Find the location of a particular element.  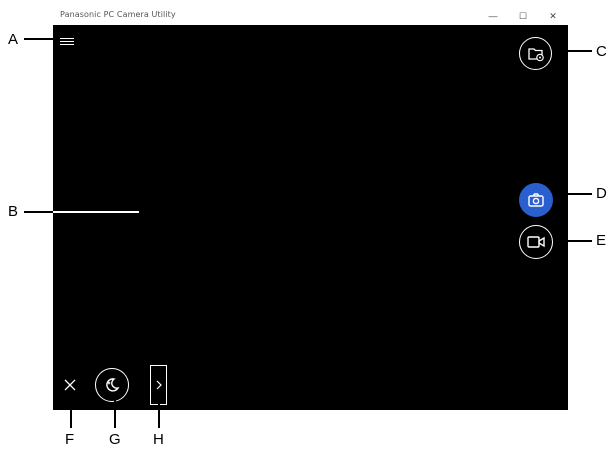

callout-f-line is located at coordinates (71, 411).